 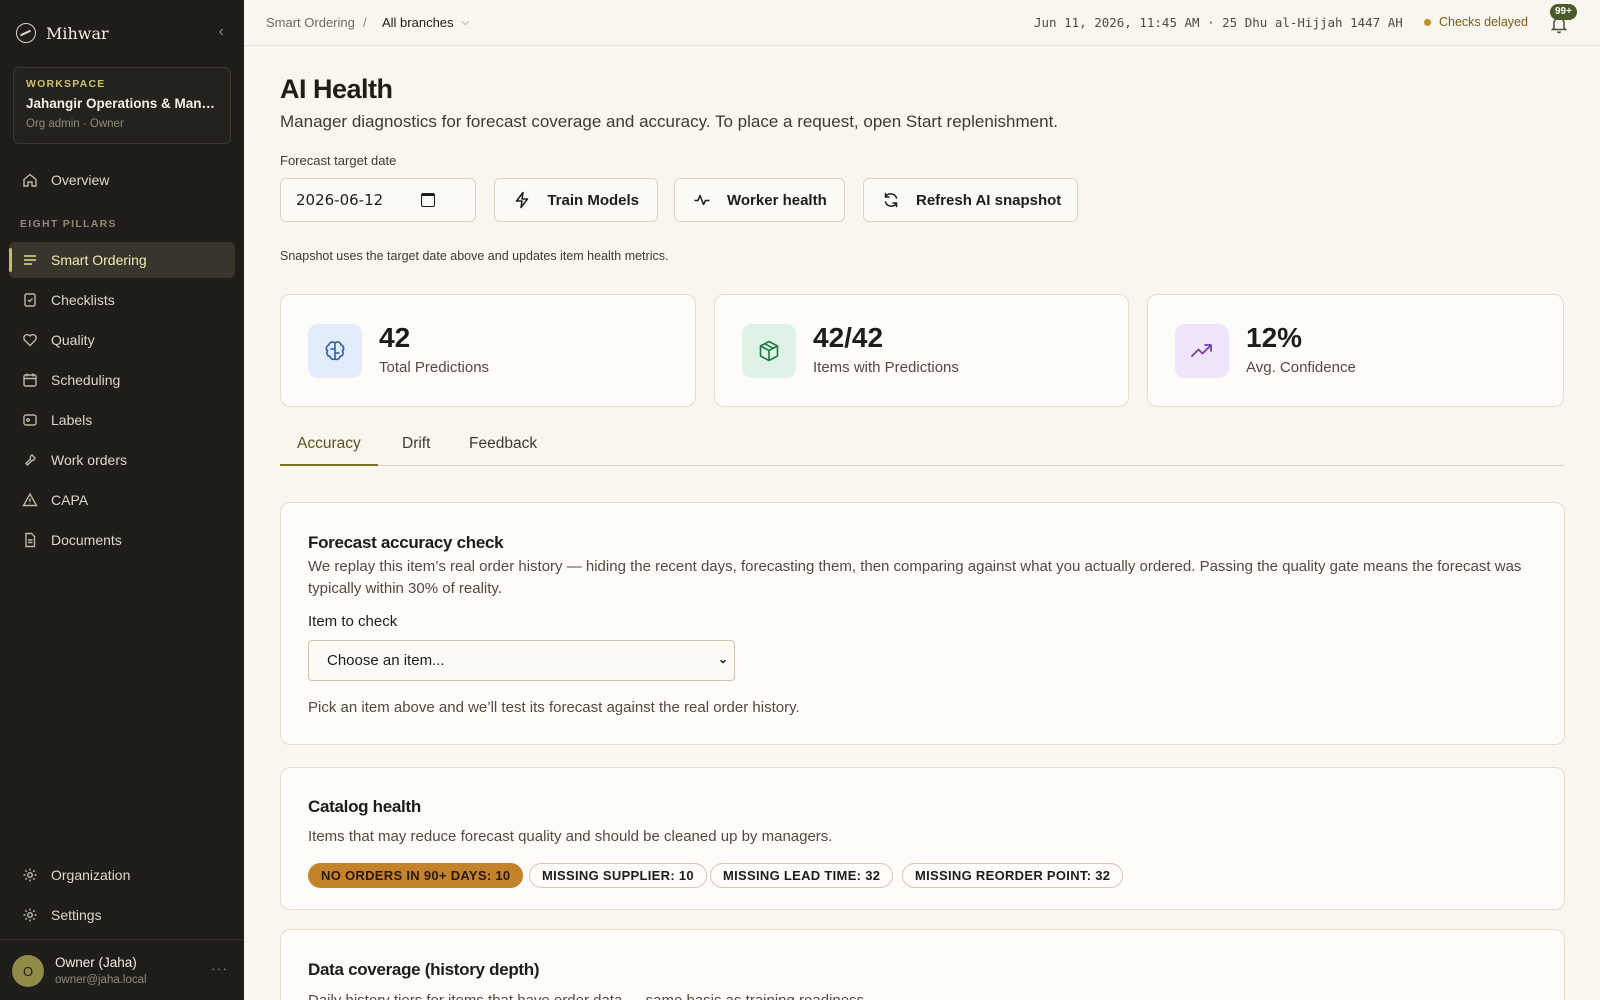 What do you see at coordinates (75, 124) in the screenshot?
I see `workspace-role: Org admin · Owner` at bounding box center [75, 124].